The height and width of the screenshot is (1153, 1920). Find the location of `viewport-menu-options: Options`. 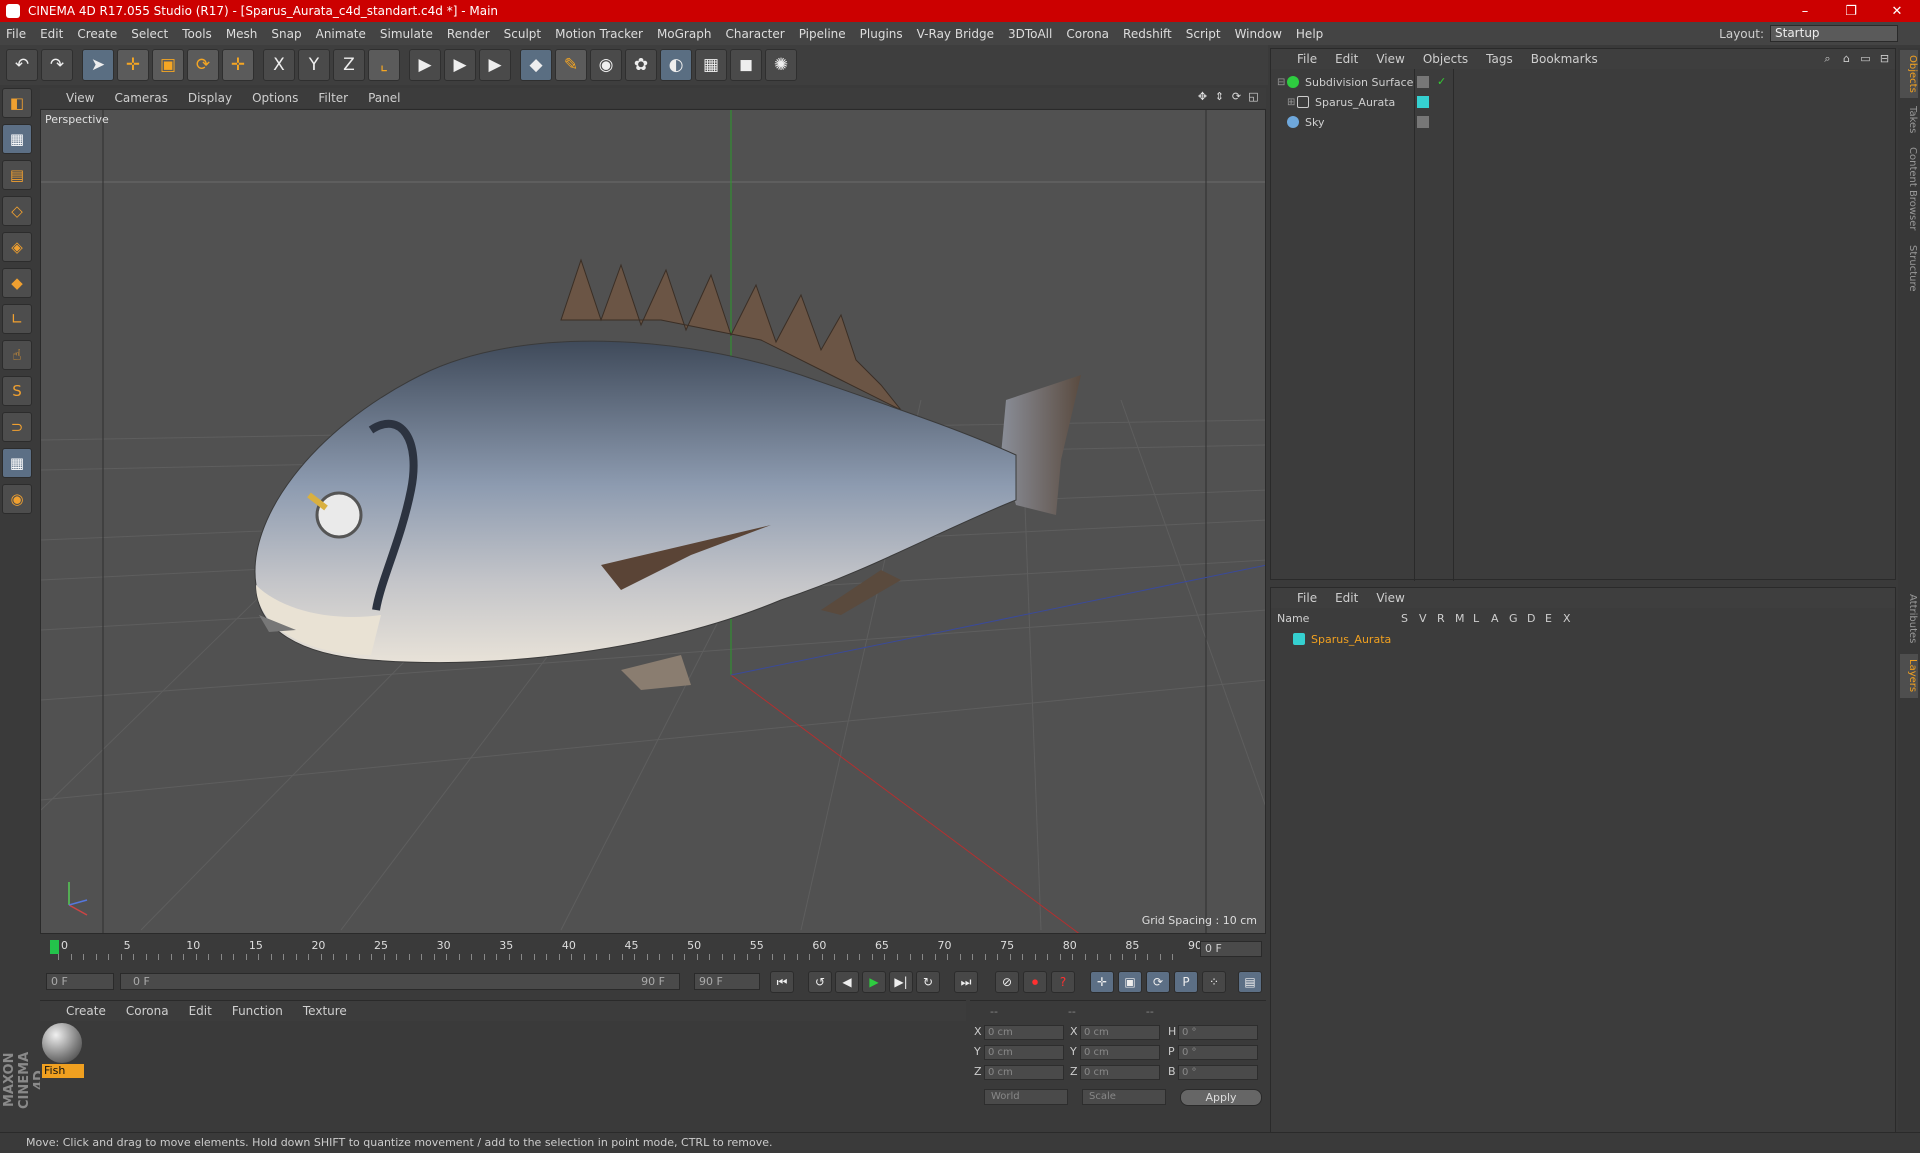

viewport-menu-options: Options is located at coordinates (275, 98).